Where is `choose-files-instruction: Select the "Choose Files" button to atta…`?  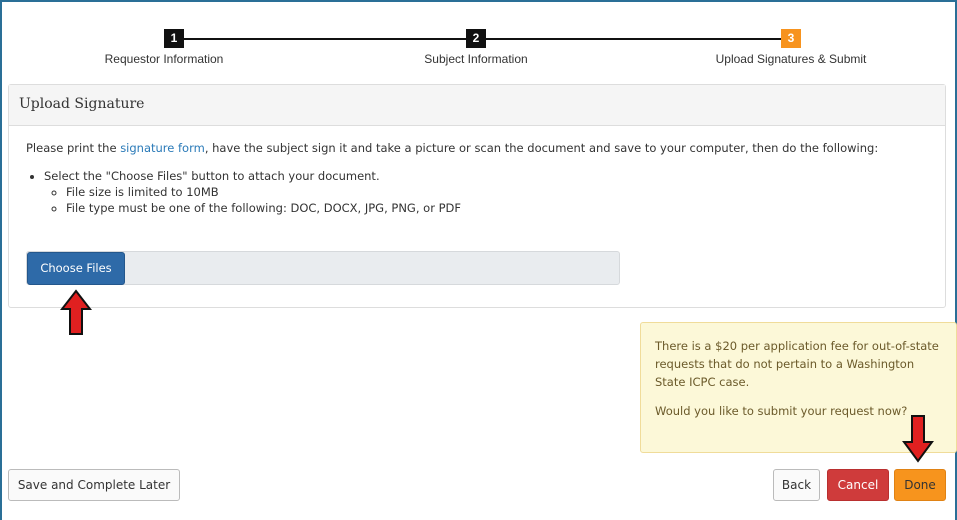
choose-files-instruction: Select the "Choose Files" button to atta… is located at coordinates (212, 176).